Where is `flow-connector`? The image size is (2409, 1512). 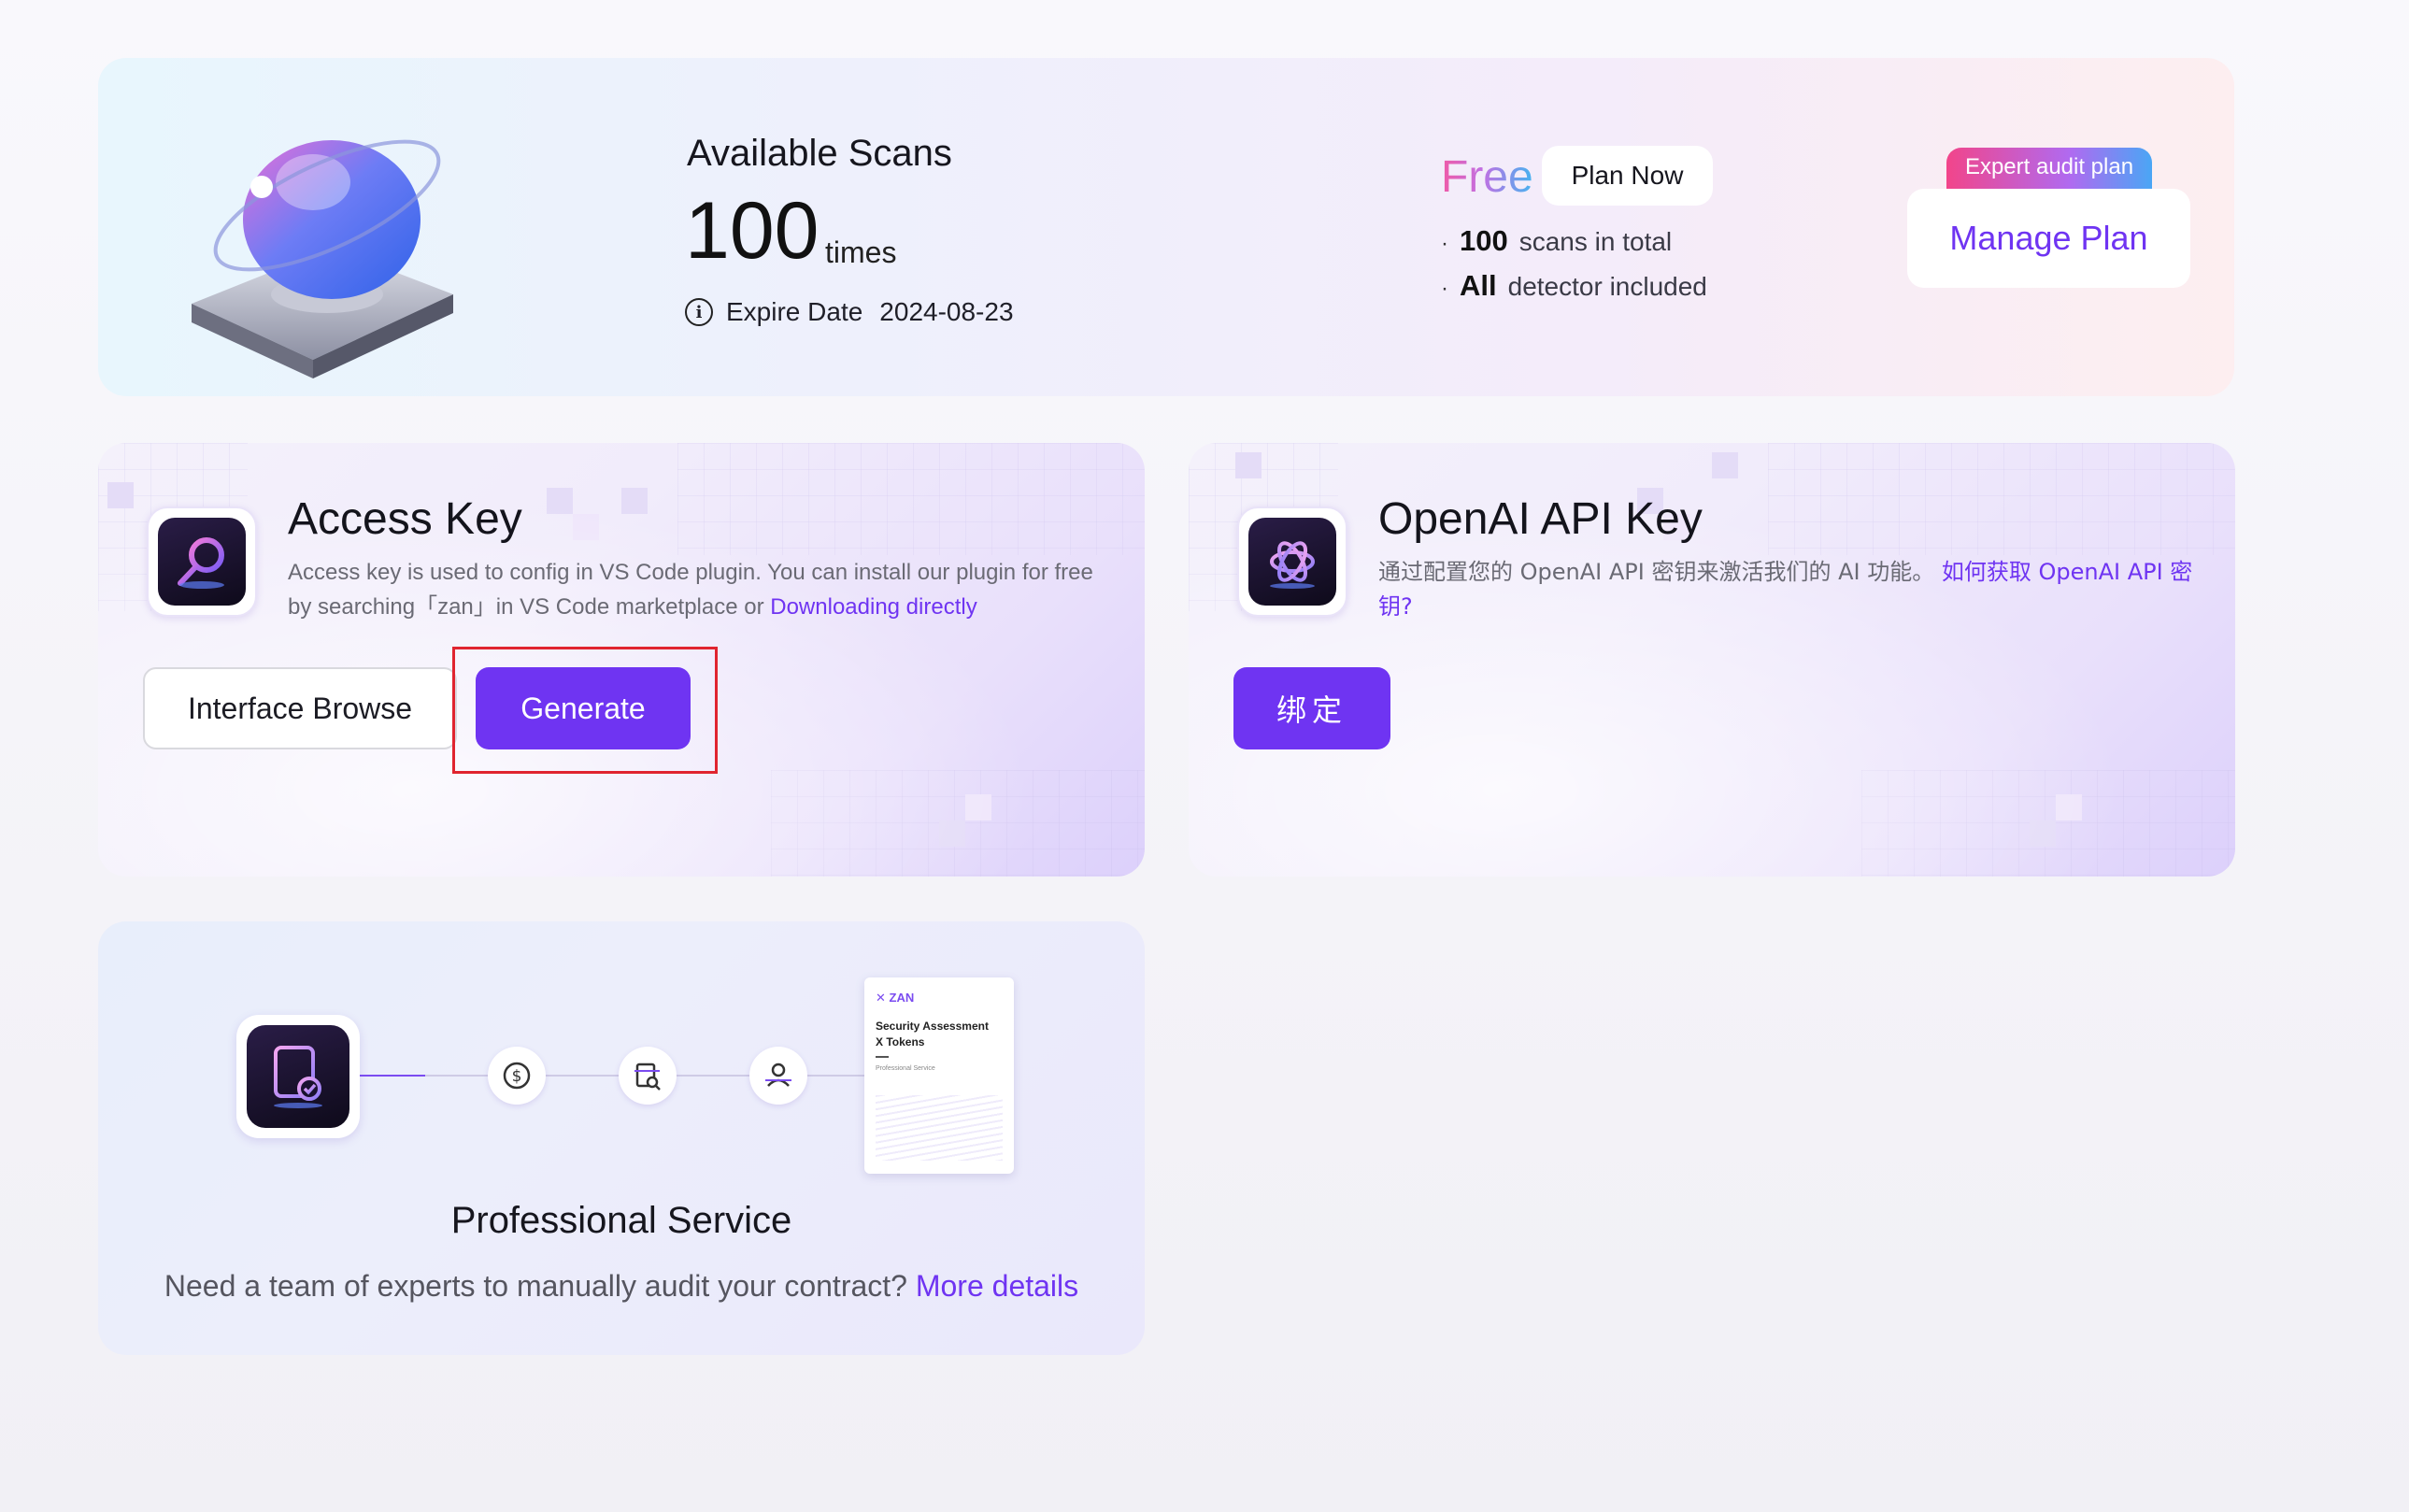
flow-connector is located at coordinates (392, 1076).